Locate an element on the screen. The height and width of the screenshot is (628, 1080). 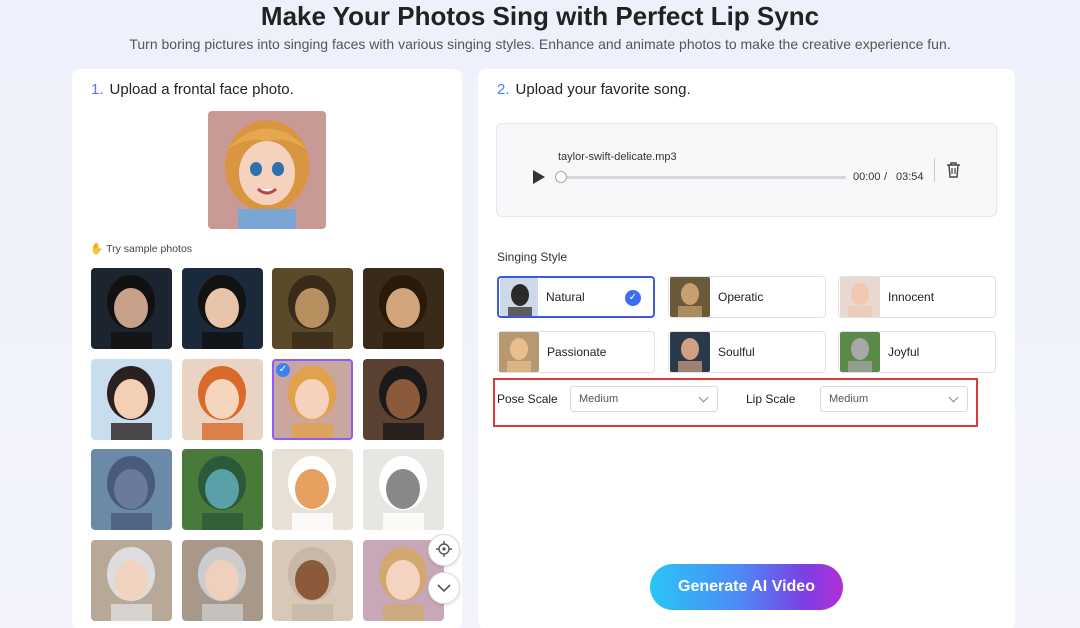
play-icon is located at coordinates (539, 177).